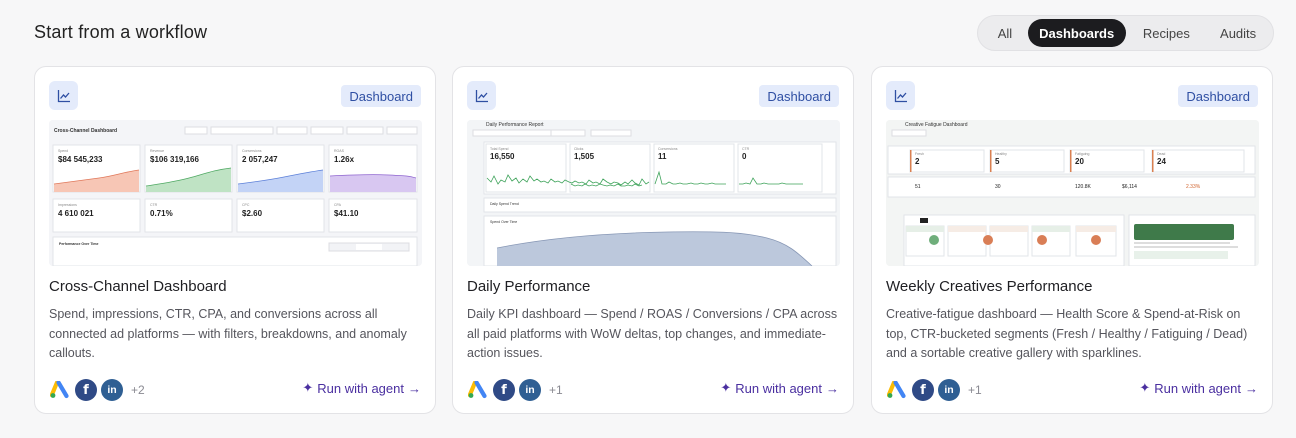  I want to click on kpi-label: Clicks, so click(579, 149).